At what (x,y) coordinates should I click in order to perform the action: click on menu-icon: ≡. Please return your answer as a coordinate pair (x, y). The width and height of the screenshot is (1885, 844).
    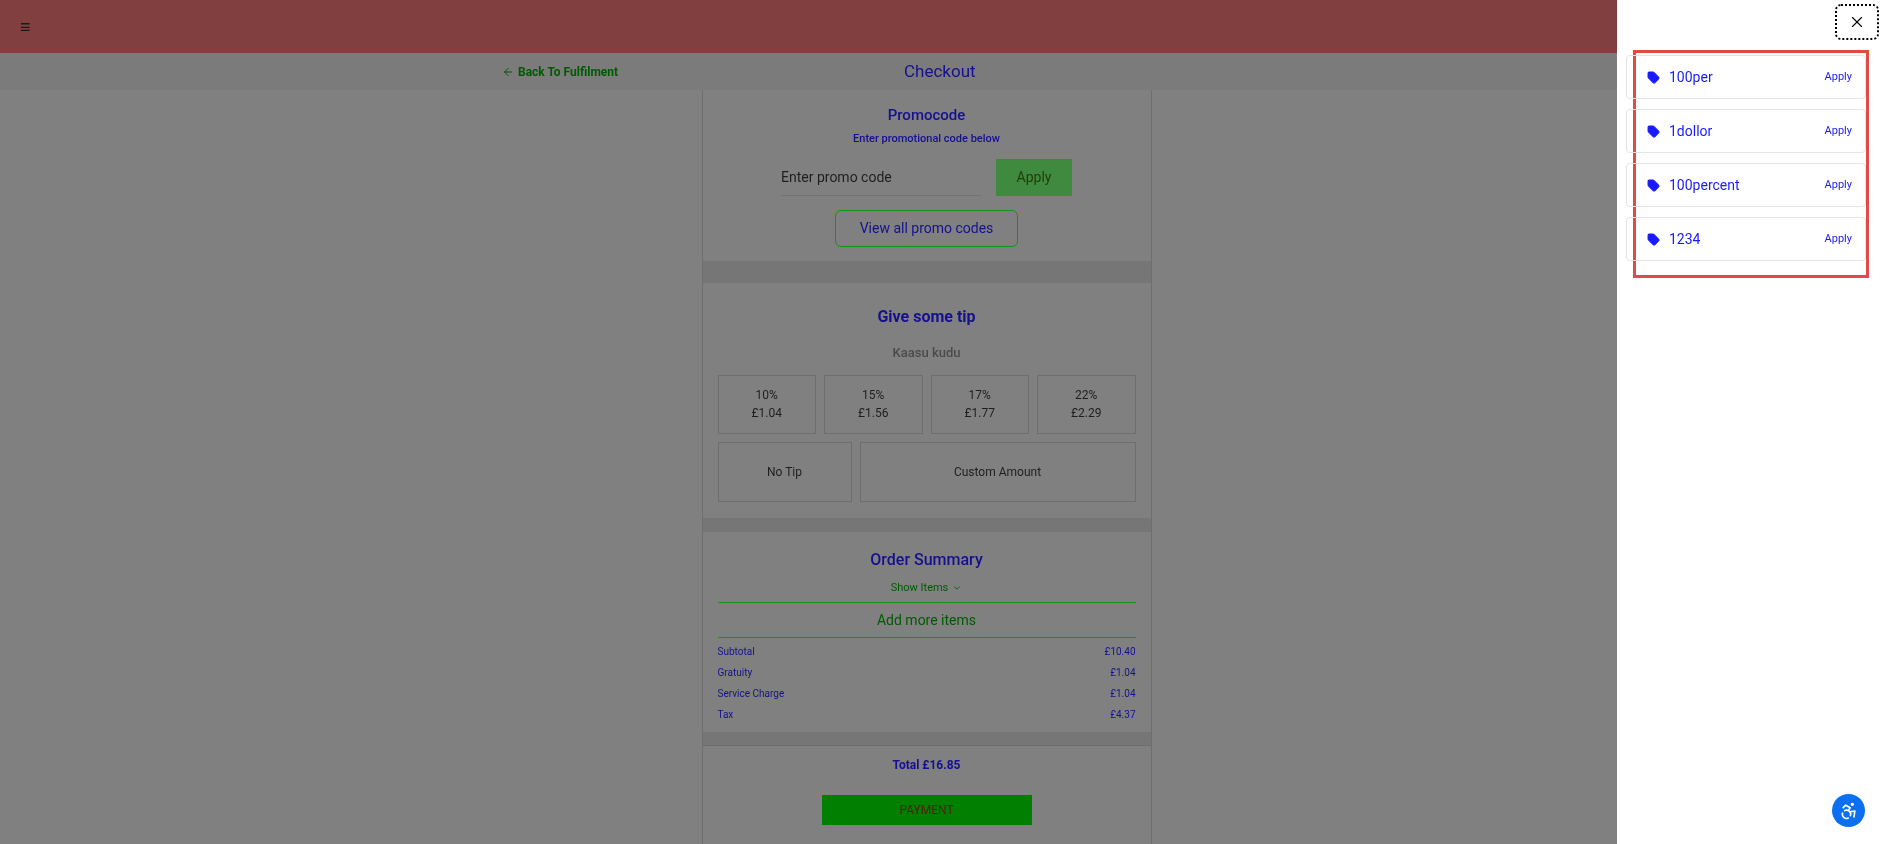
    Looking at the image, I should click on (25, 26).